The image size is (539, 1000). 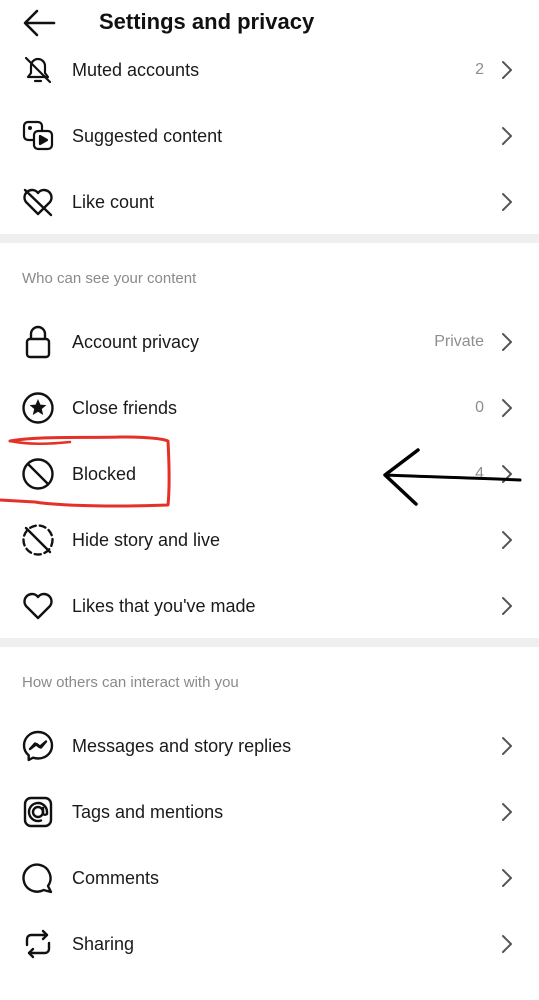 What do you see at coordinates (38, 408) in the screenshot?
I see `star-circle-icon` at bounding box center [38, 408].